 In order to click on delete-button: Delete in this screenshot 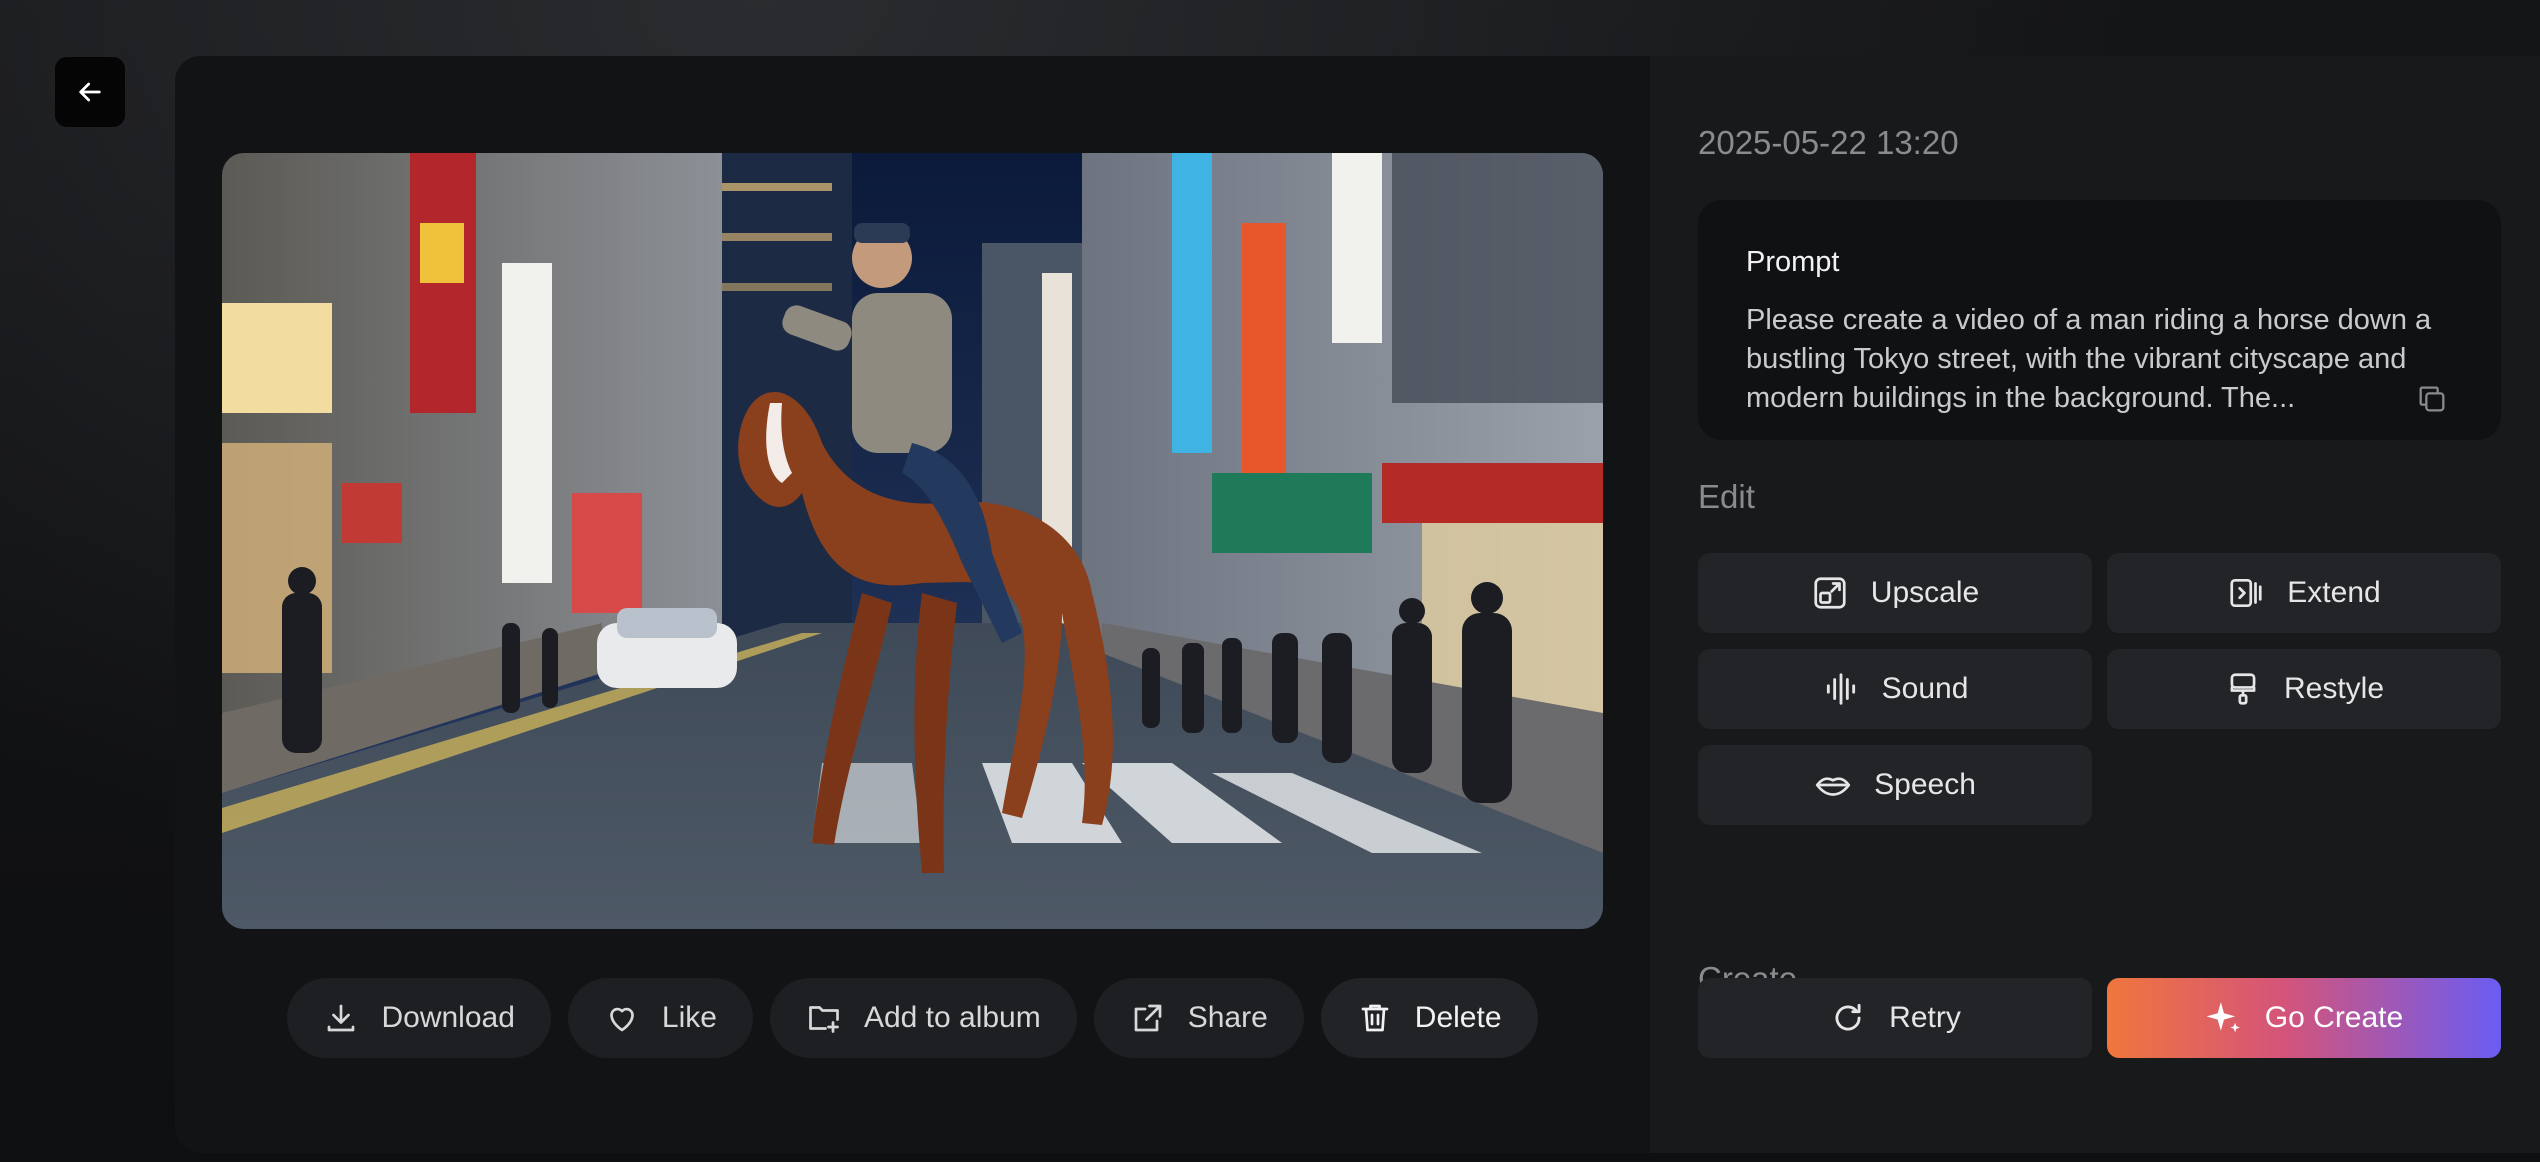, I will do `click(1429, 1018)`.